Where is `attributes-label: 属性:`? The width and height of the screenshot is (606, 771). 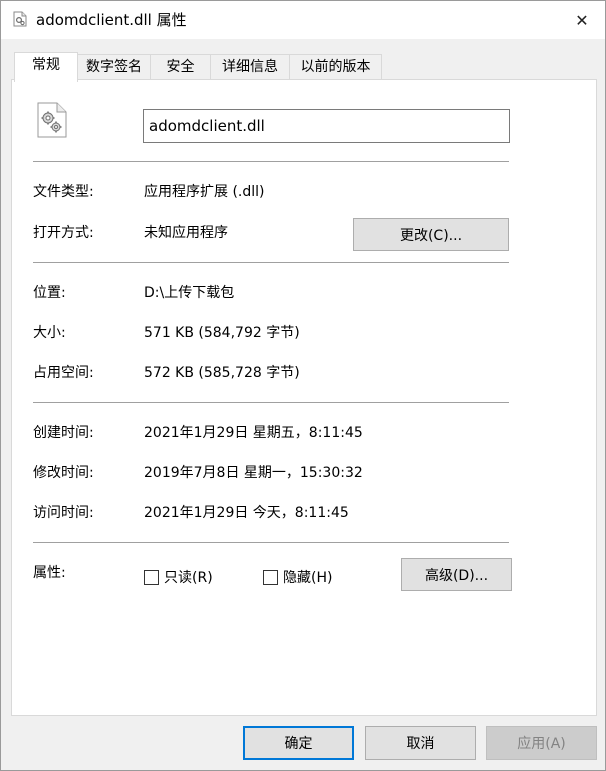 attributes-label: 属性: is located at coordinates (49, 573).